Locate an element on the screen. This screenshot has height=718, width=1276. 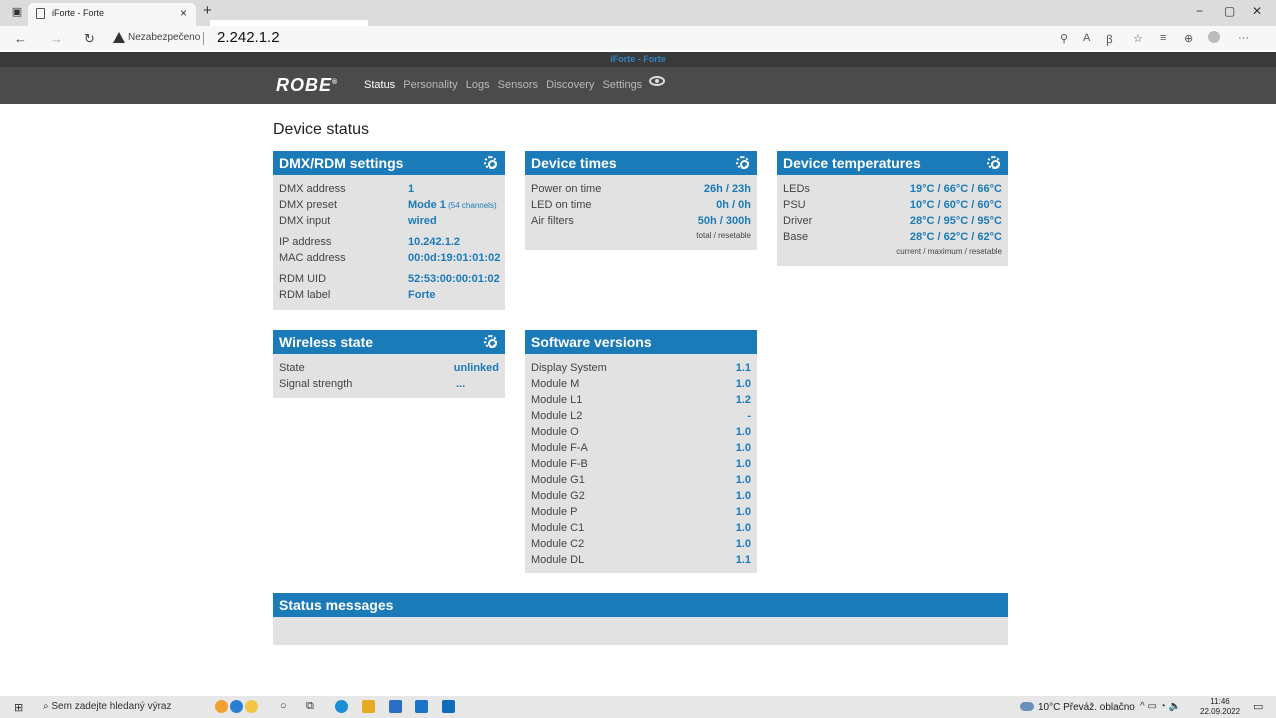
browser-tab-bar: ▣ iForte - Forte × + − ▢ ✕ is located at coordinates (638, 13).